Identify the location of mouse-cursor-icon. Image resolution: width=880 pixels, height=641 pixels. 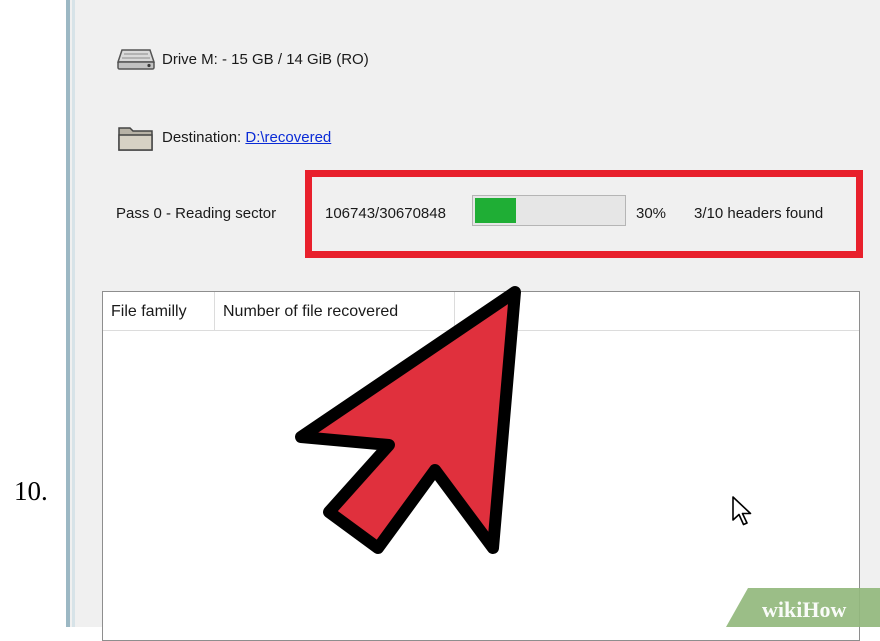
(742, 511).